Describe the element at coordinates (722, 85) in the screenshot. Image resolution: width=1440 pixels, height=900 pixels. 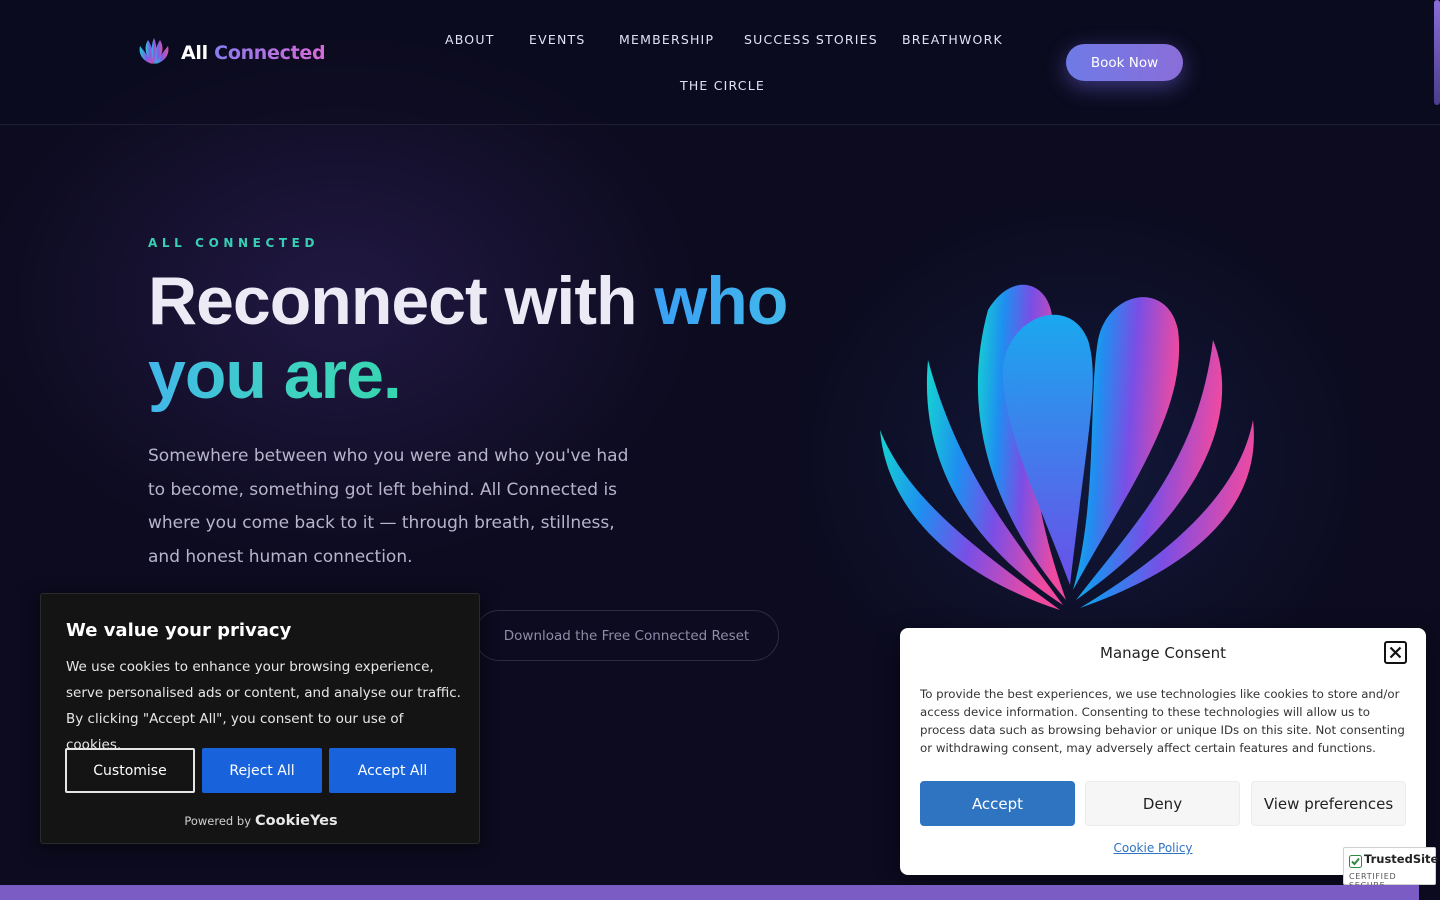
I see `nav-item-the-circle: THE CIRCLE` at that location.